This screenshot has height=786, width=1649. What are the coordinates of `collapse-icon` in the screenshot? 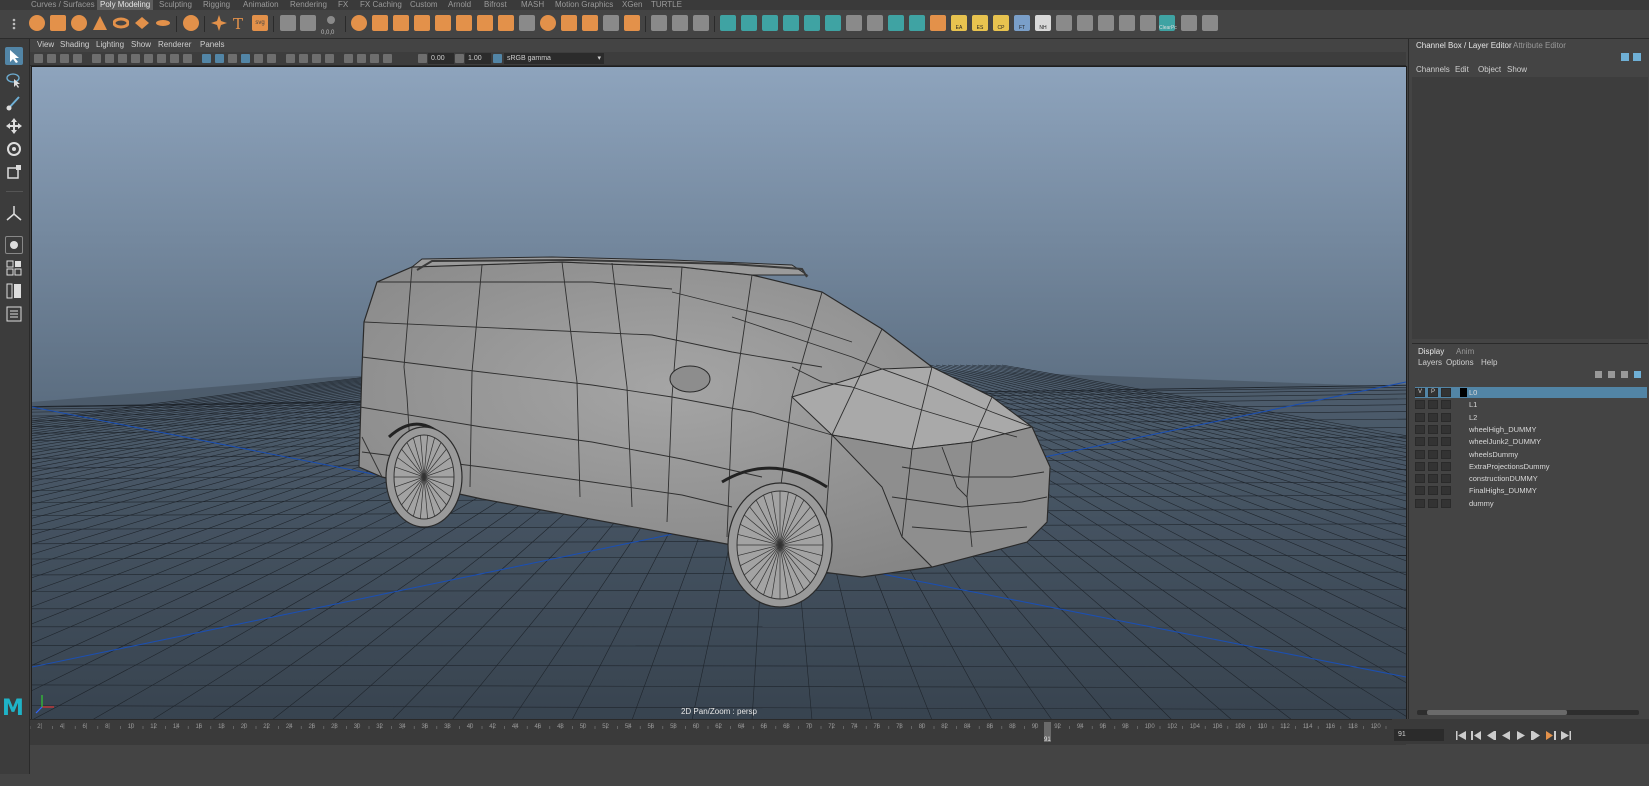 It's located at (590, 23).